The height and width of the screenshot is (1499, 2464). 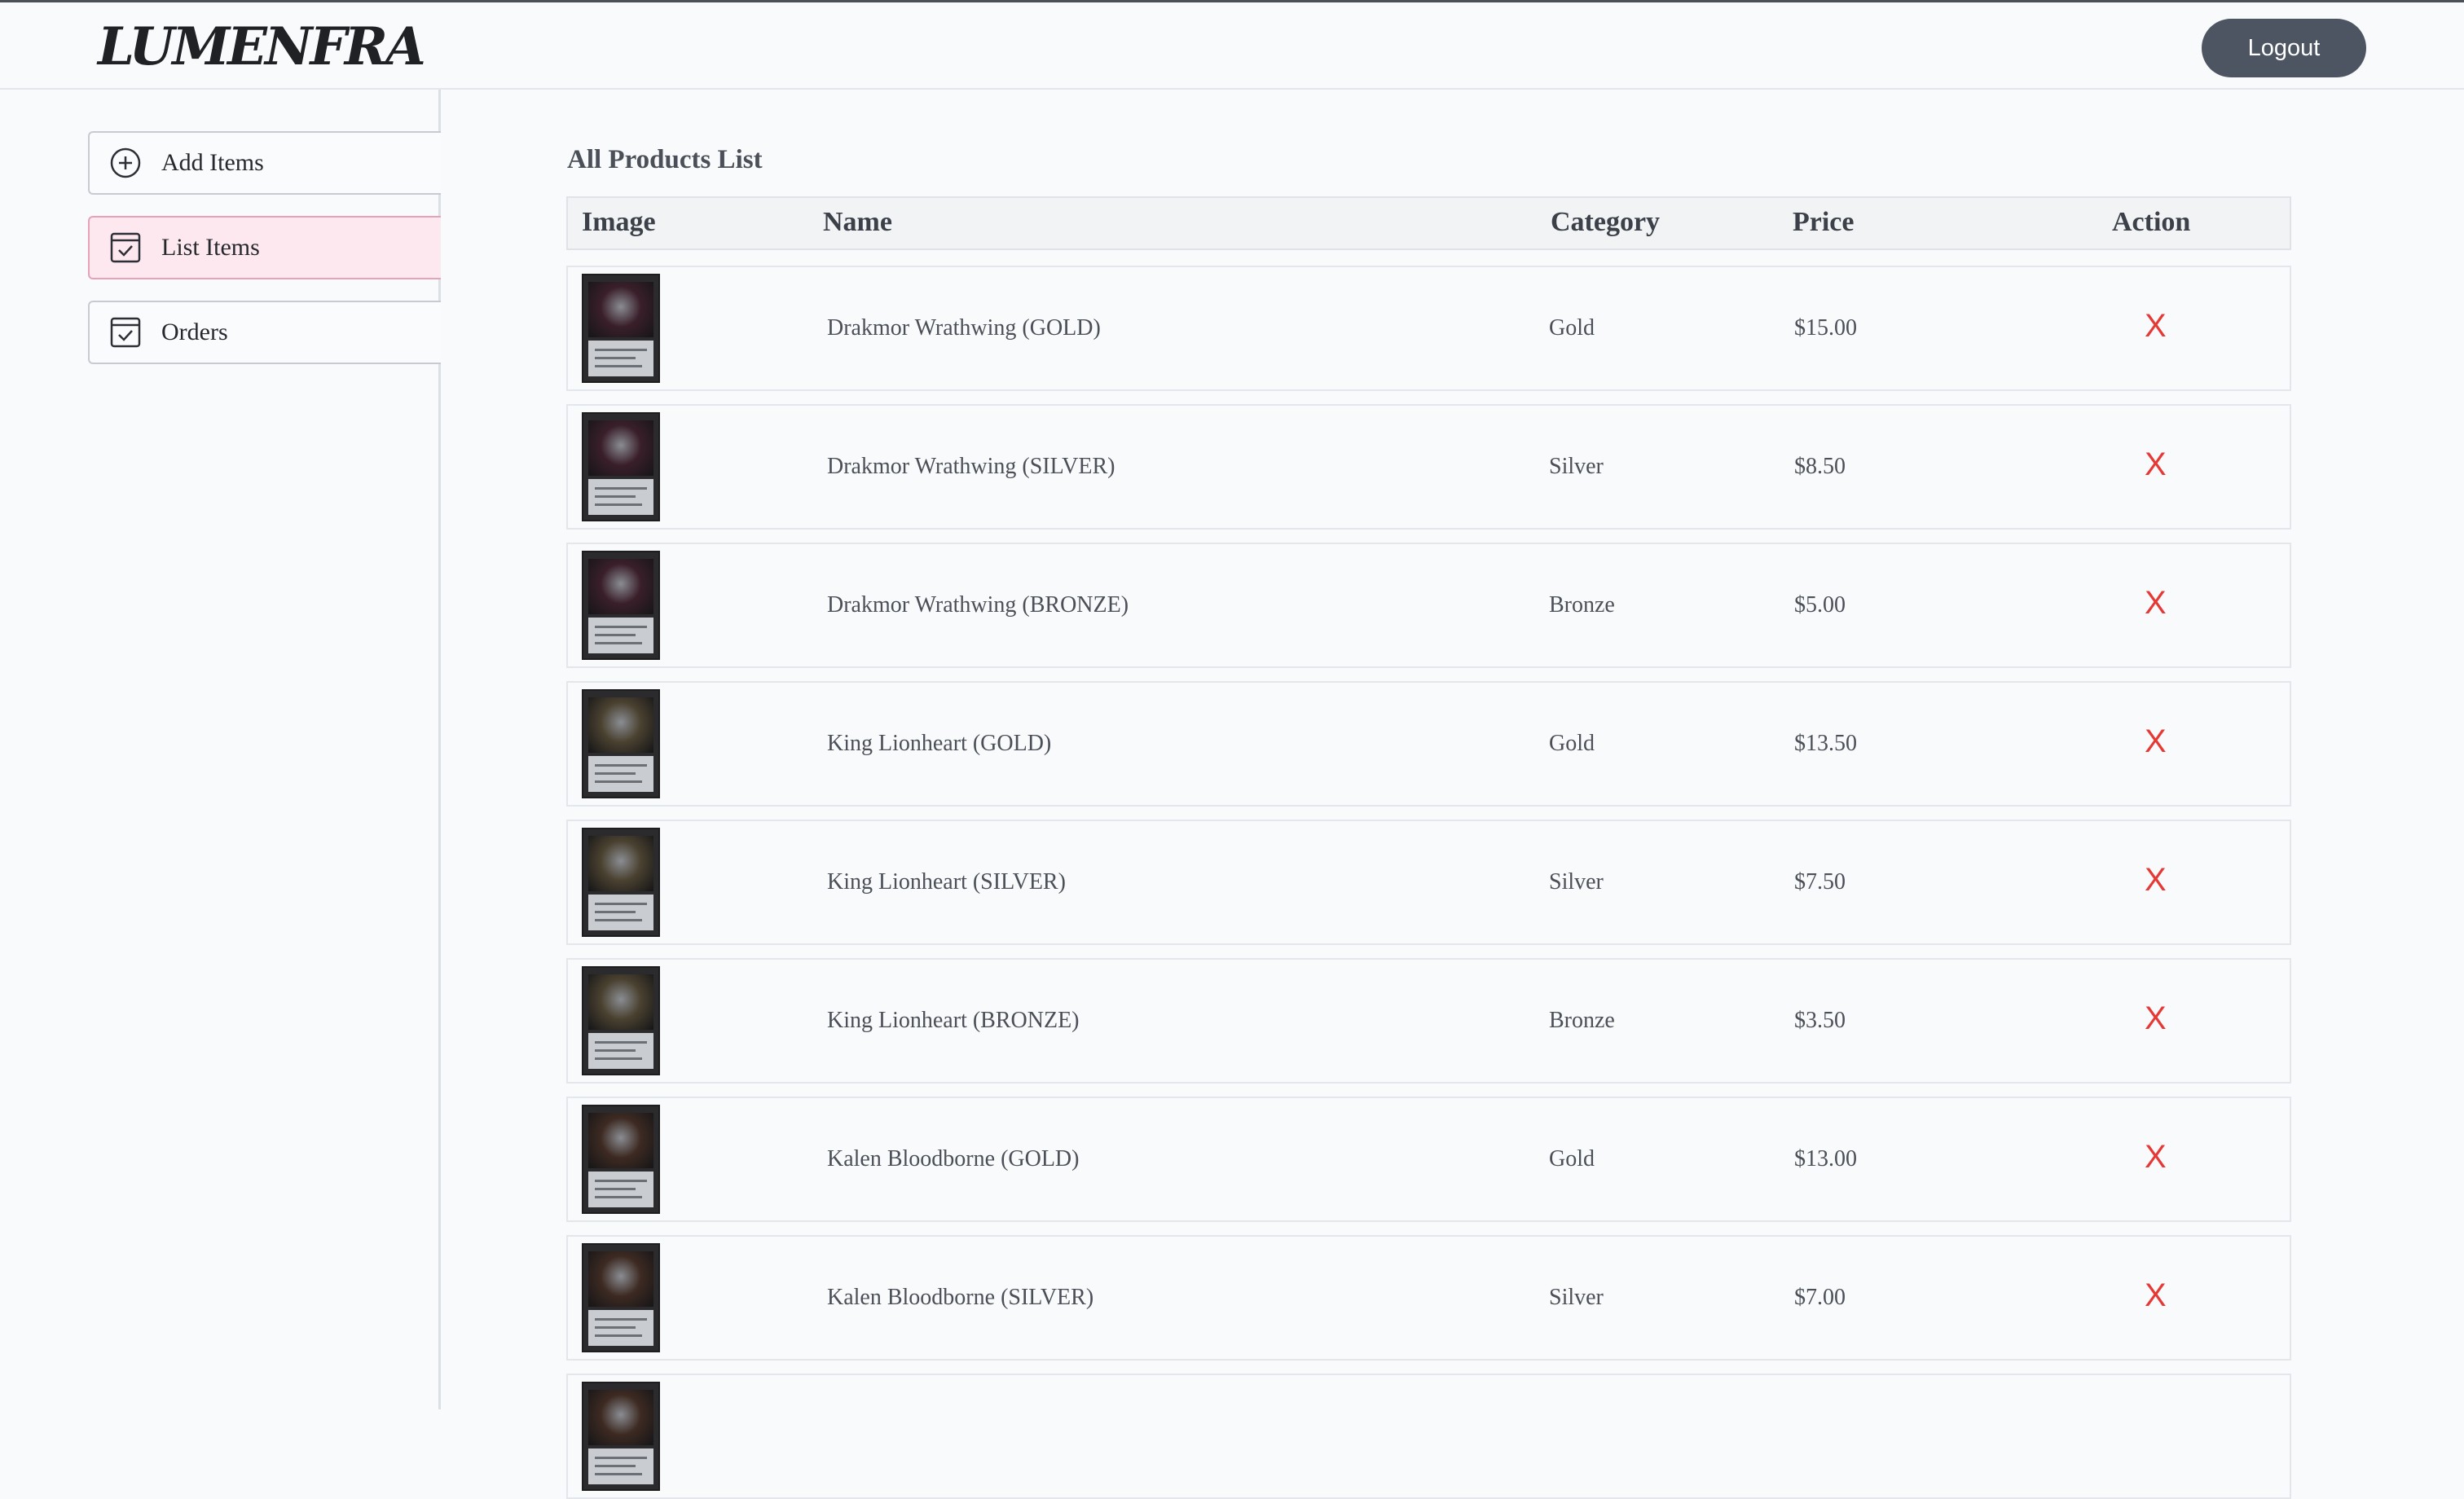 What do you see at coordinates (262, 47) in the screenshot?
I see `logo: LUMENFRA` at bounding box center [262, 47].